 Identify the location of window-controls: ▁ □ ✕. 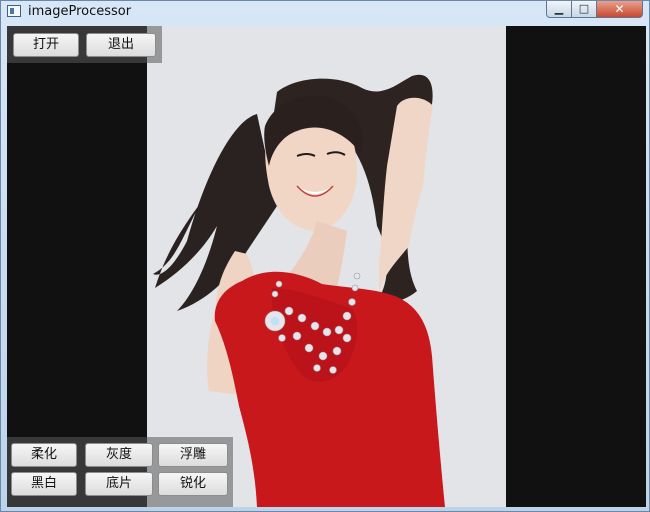
(594, 10).